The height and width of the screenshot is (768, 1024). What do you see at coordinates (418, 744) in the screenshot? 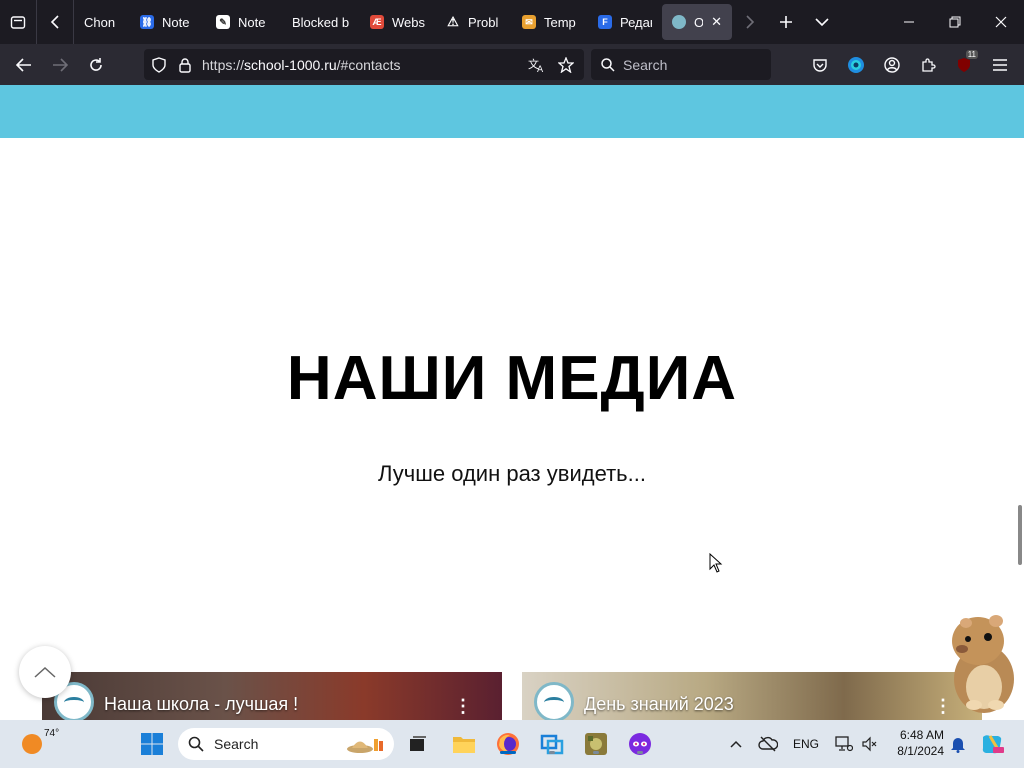
I see `task-view-button` at bounding box center [418, 744].